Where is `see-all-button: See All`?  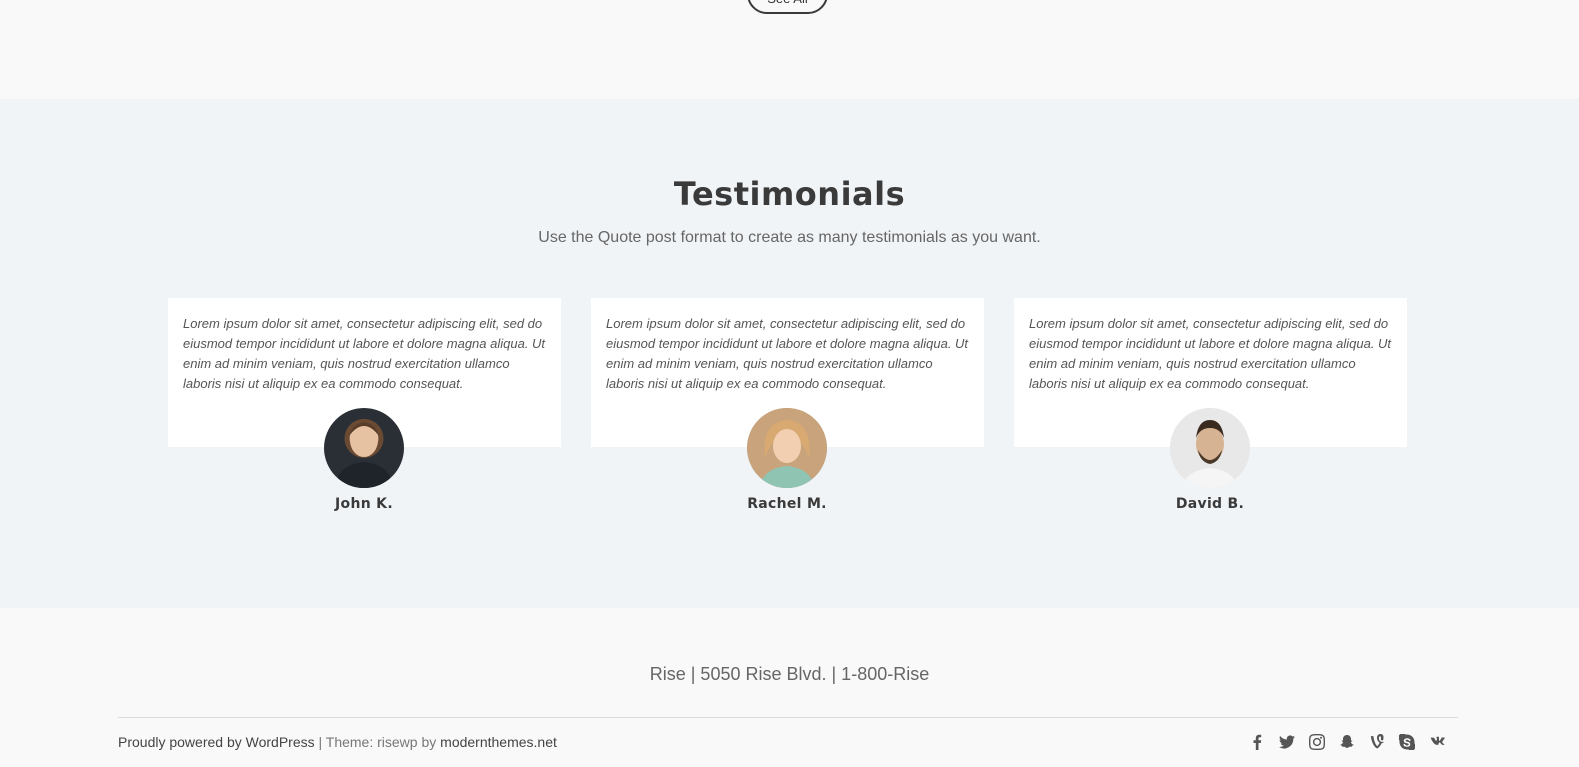
see-all-button: See All is located at coordinates (787, 7).